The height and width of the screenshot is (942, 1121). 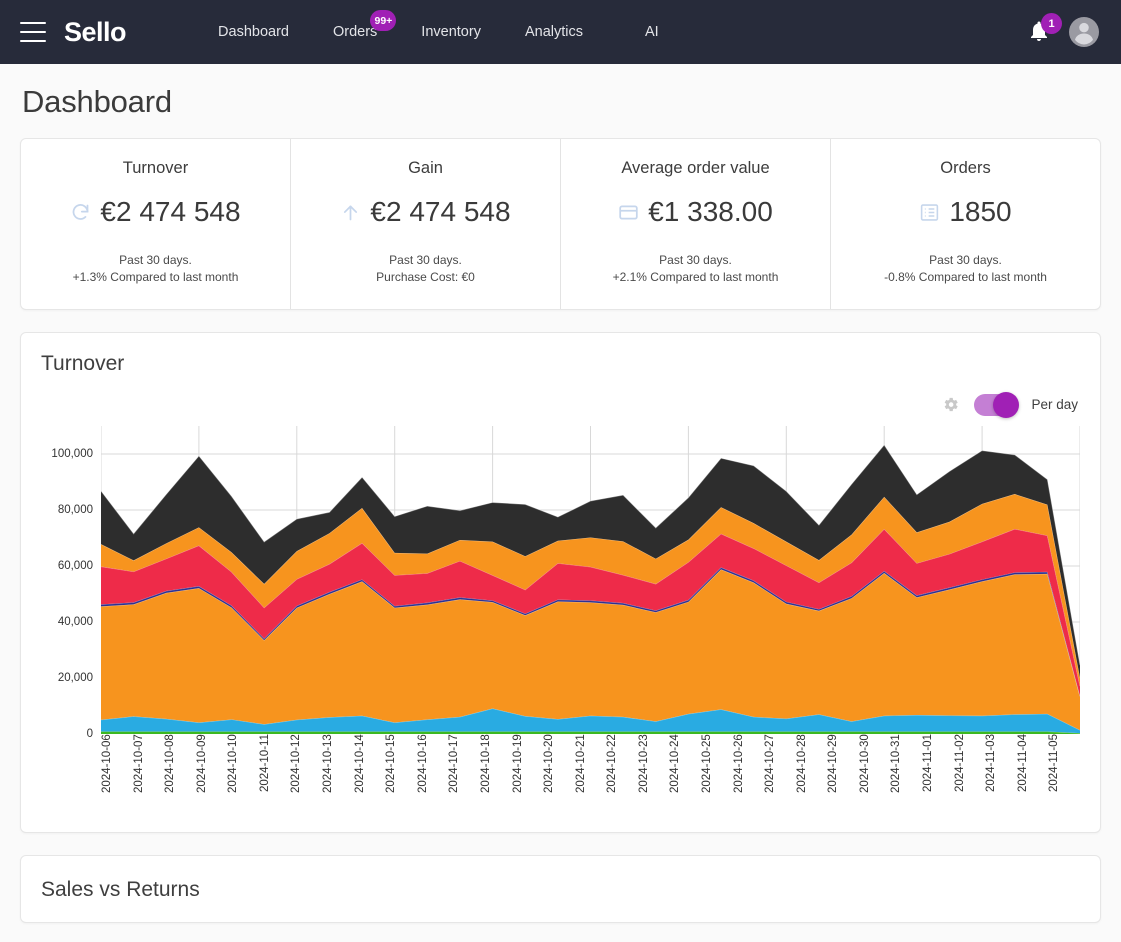 What do you see at coordinates (425, 168) in the screenshot?
I see `kpi-gain-title: Gain` at bounding box center [425, 168].